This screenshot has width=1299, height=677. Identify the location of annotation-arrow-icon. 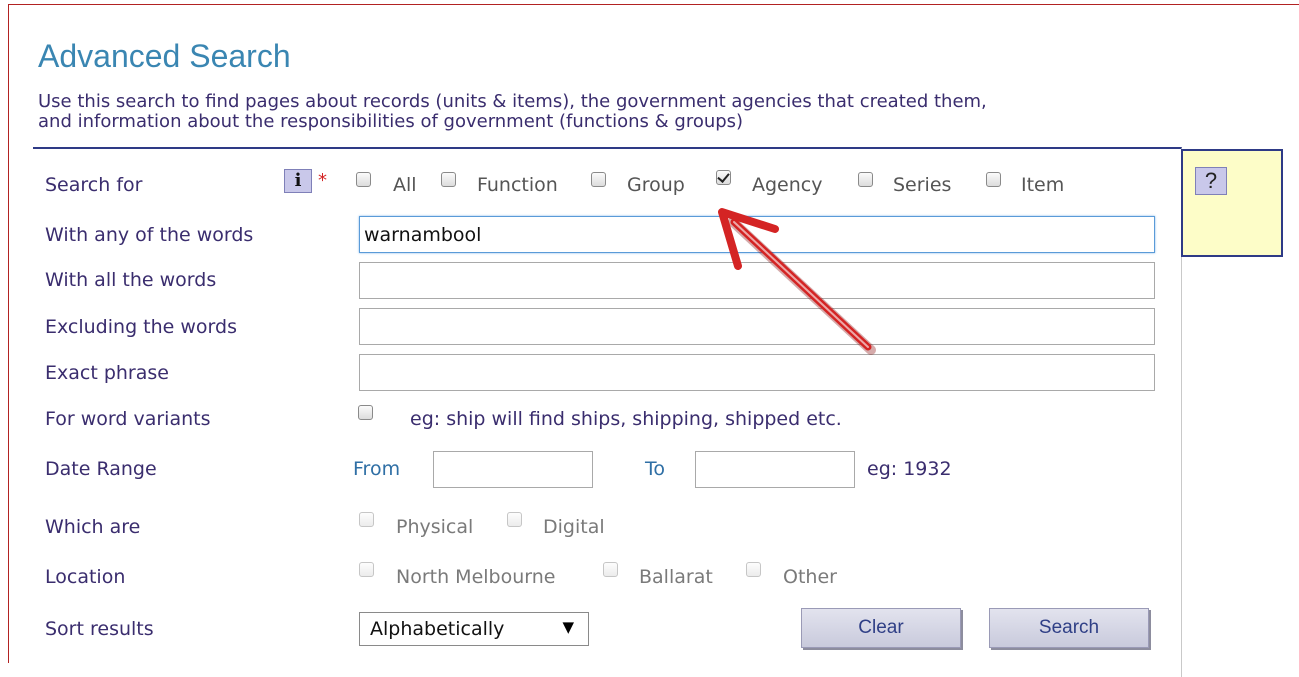
(797, 281).